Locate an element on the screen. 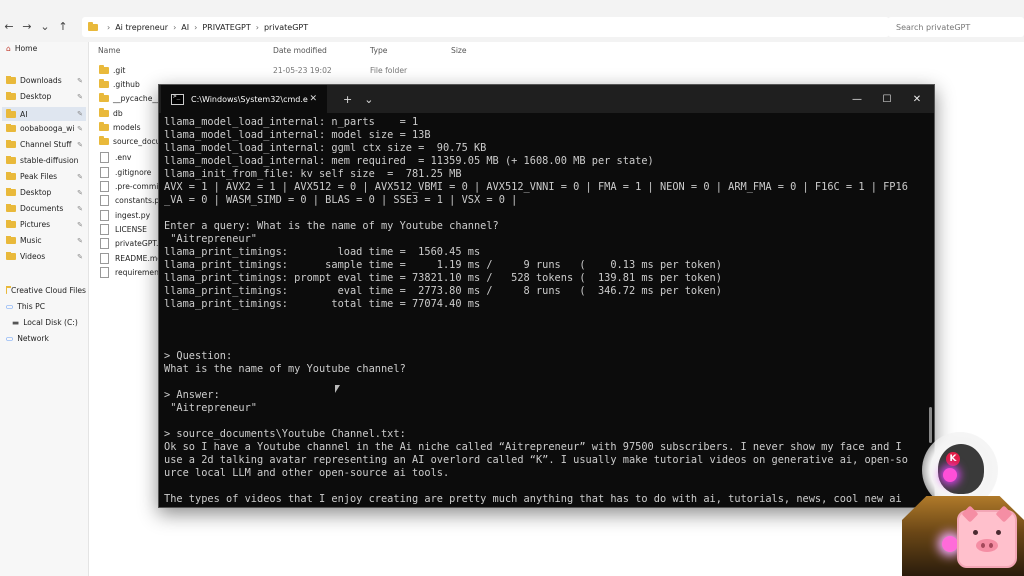 The image size is (1024, 576). file-date: 21-05-23 19:02 is located at coordinates (302, 70).